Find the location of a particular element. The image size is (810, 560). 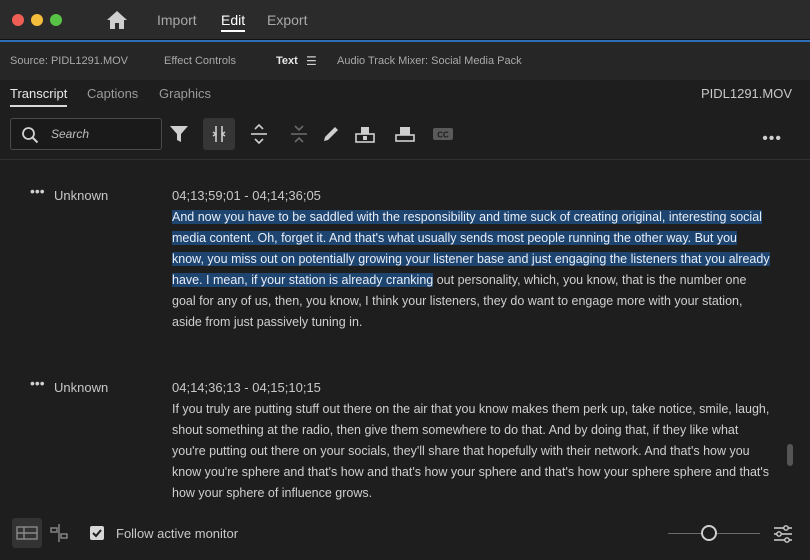

captions-icon: CC is located at coordinates (443, 134).